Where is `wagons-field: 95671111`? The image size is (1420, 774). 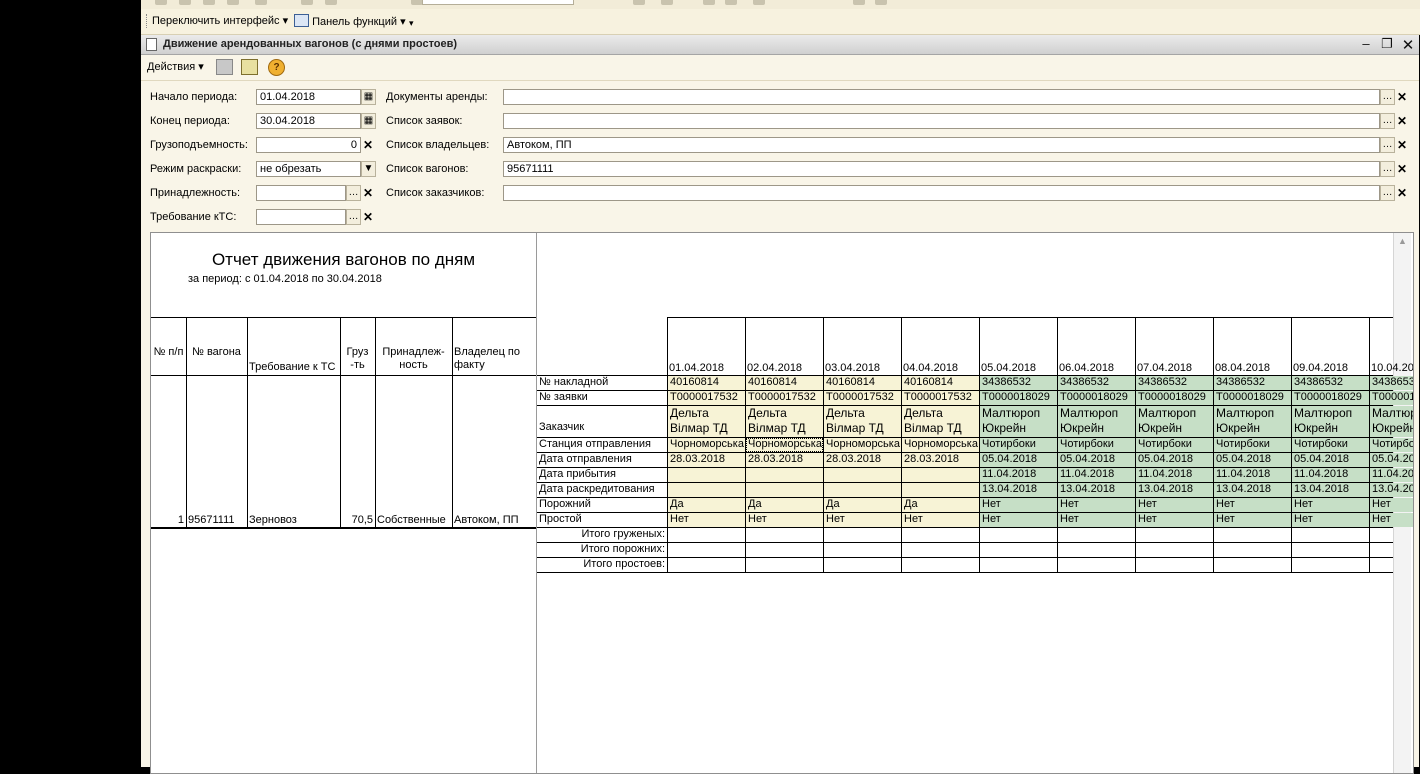
wagons-field: 95671111 is located at coordinates (941, 169).